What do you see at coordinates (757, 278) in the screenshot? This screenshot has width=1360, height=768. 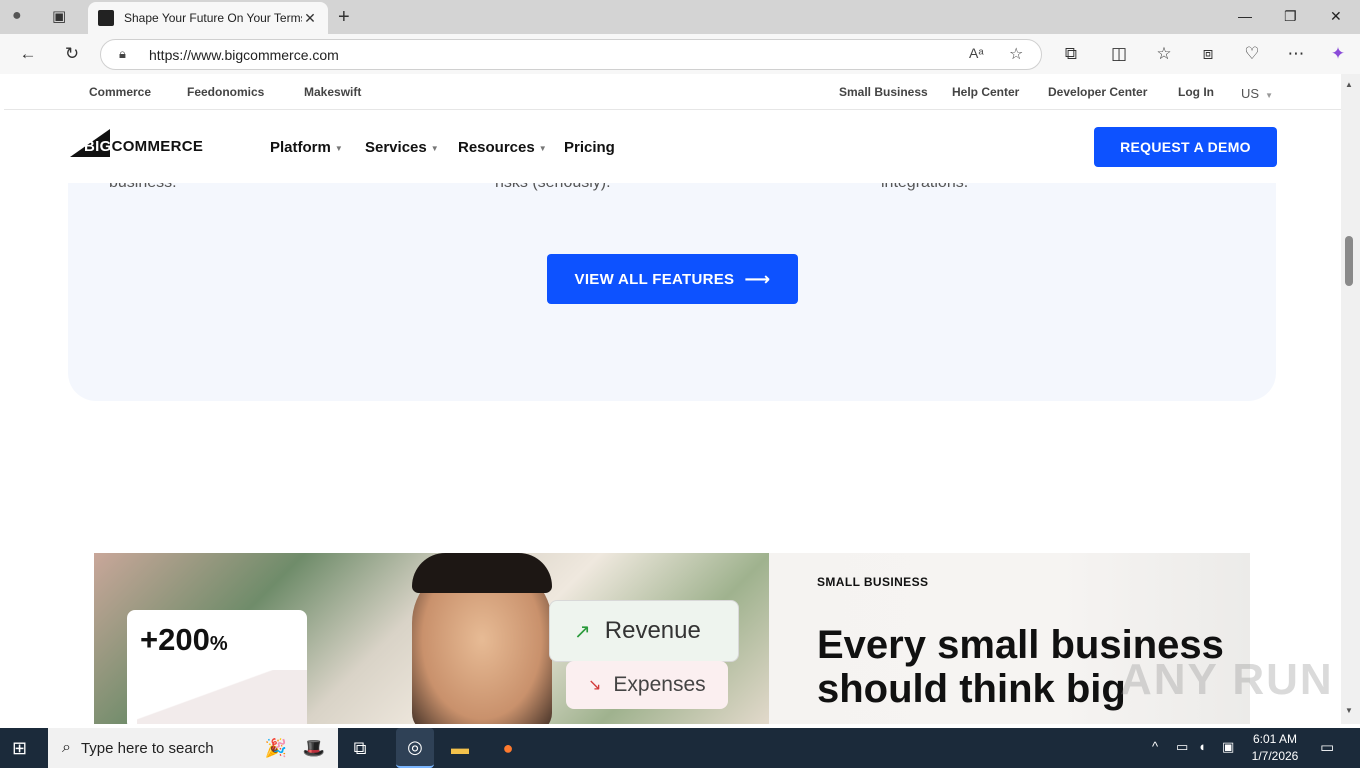 I see `arrow-right-icon: ⟶` at bounding box center [757, 278].